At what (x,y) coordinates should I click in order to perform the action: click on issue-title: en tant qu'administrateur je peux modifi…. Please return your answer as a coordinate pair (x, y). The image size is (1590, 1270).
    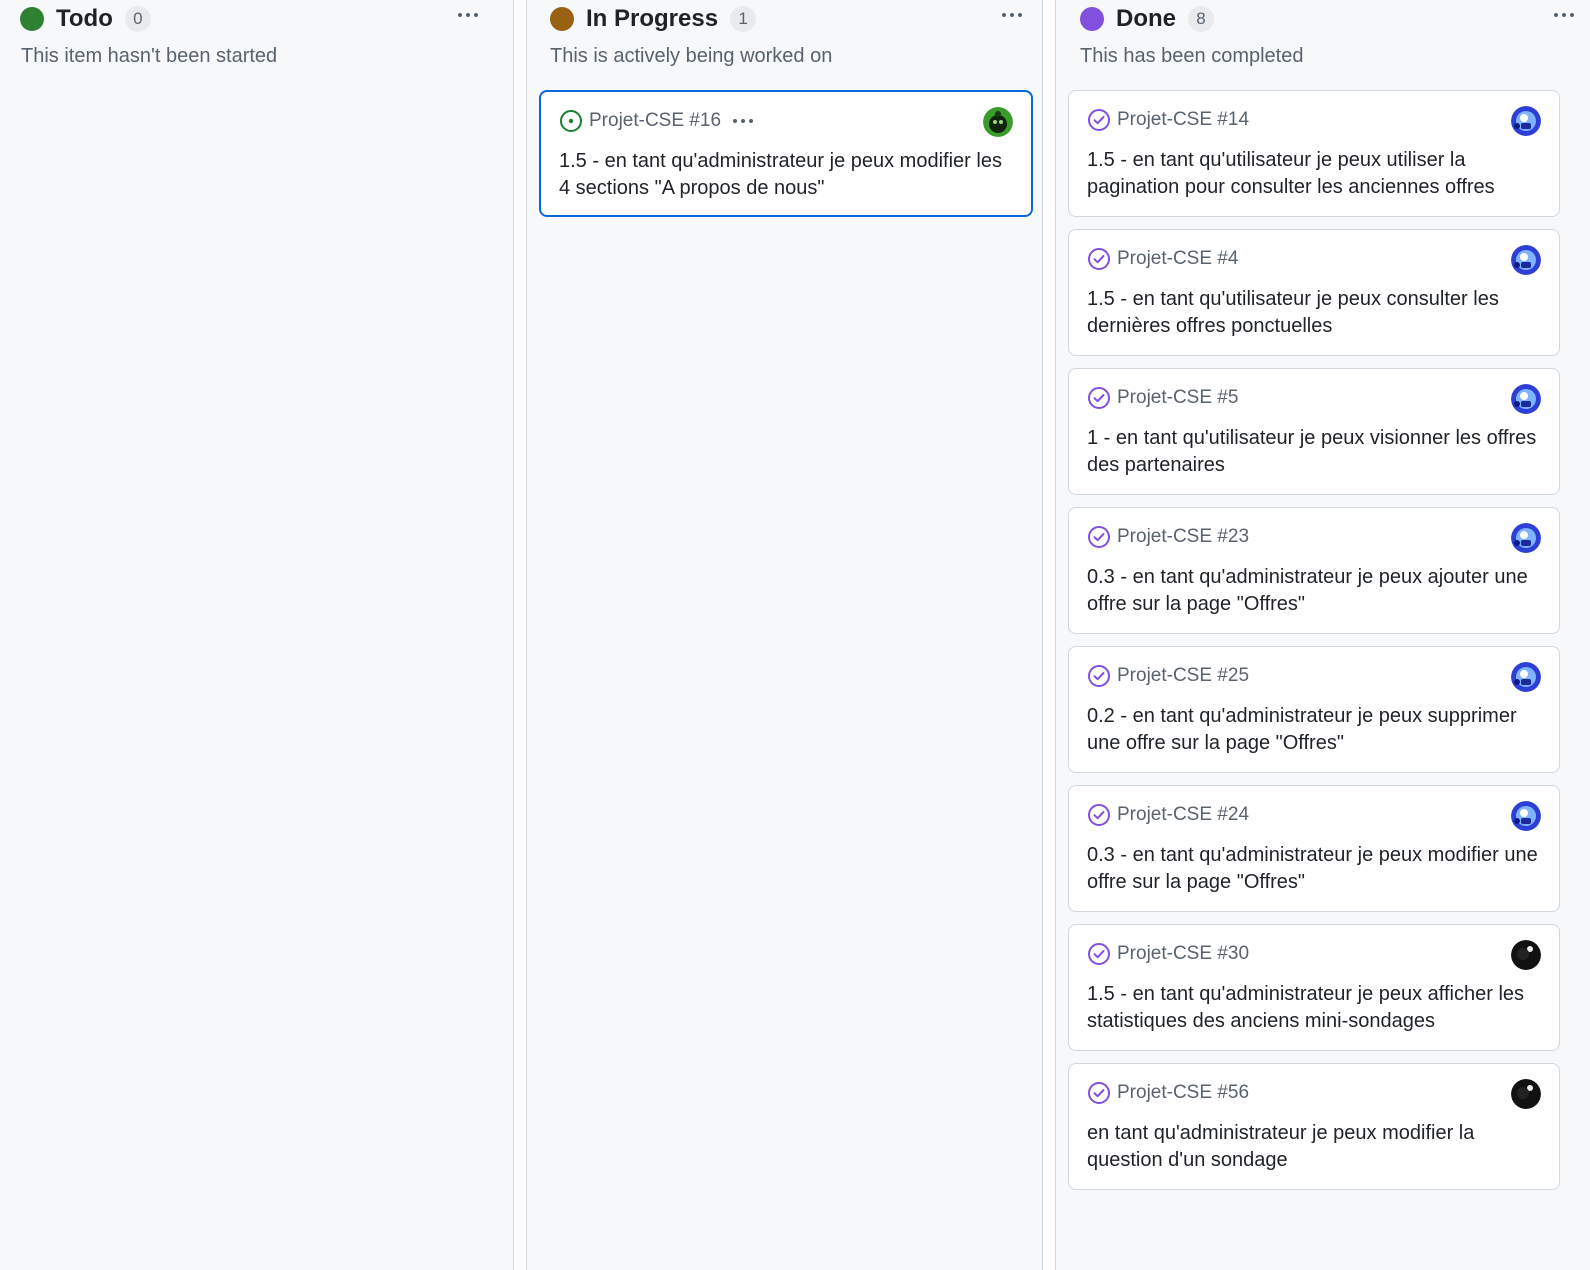
    Looking at the image, I should click on (1315, 1147).